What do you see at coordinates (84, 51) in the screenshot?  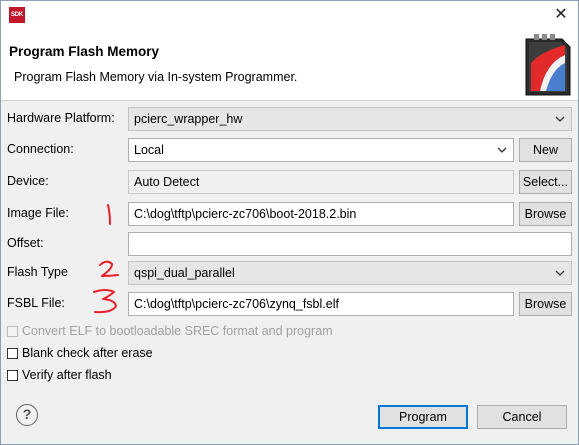 I see `page-title: Program Flash Memory` at bounding box center [84, 51].